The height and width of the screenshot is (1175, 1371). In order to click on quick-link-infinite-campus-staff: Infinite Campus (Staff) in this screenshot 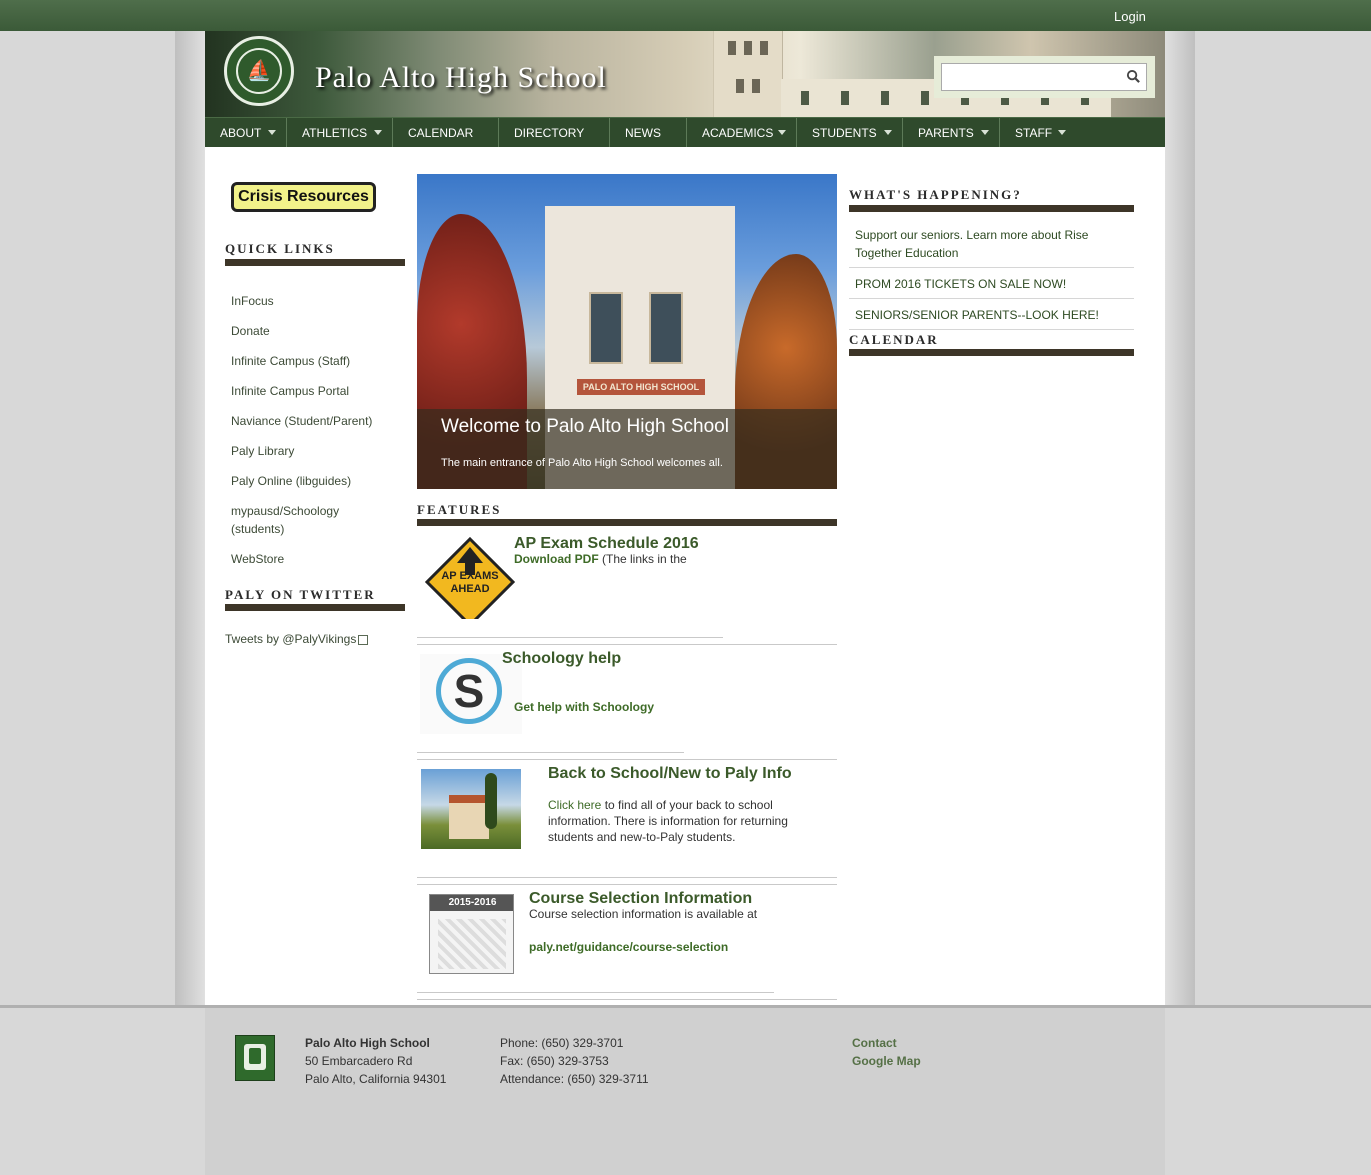, I will do `click(311, 361)`.